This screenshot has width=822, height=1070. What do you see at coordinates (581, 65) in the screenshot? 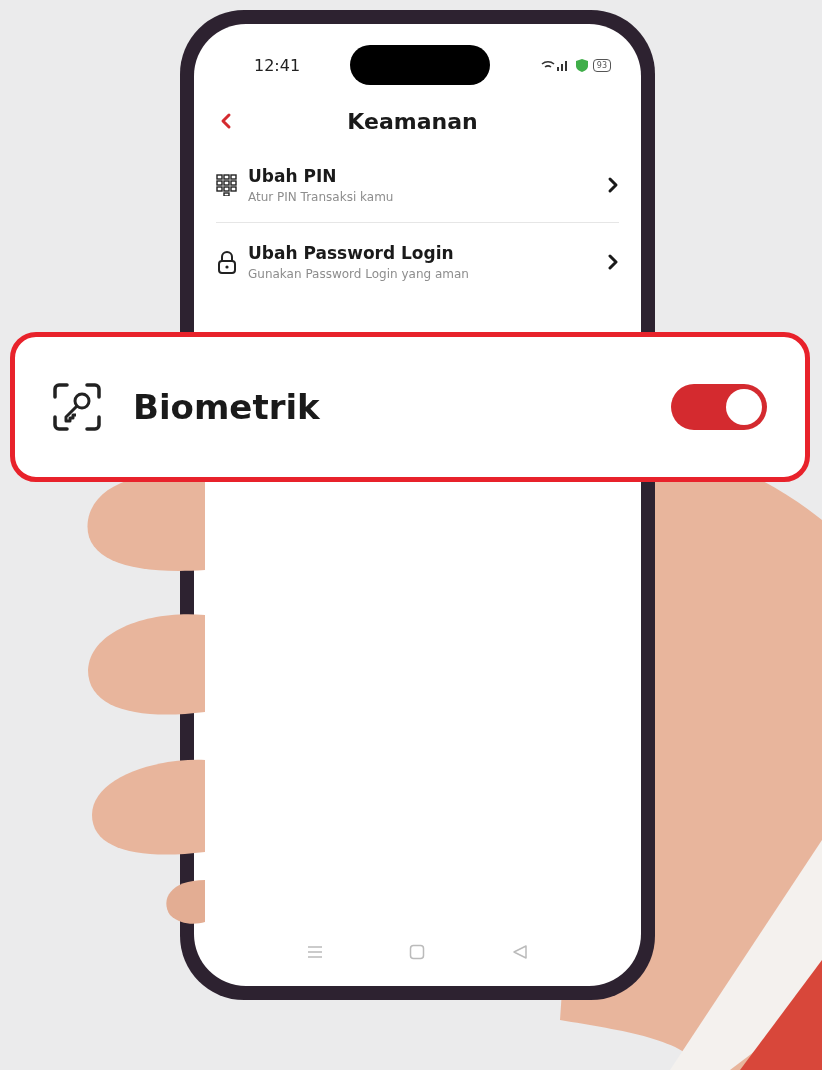
I see `shield-icon` at bounding box center [581, 65].